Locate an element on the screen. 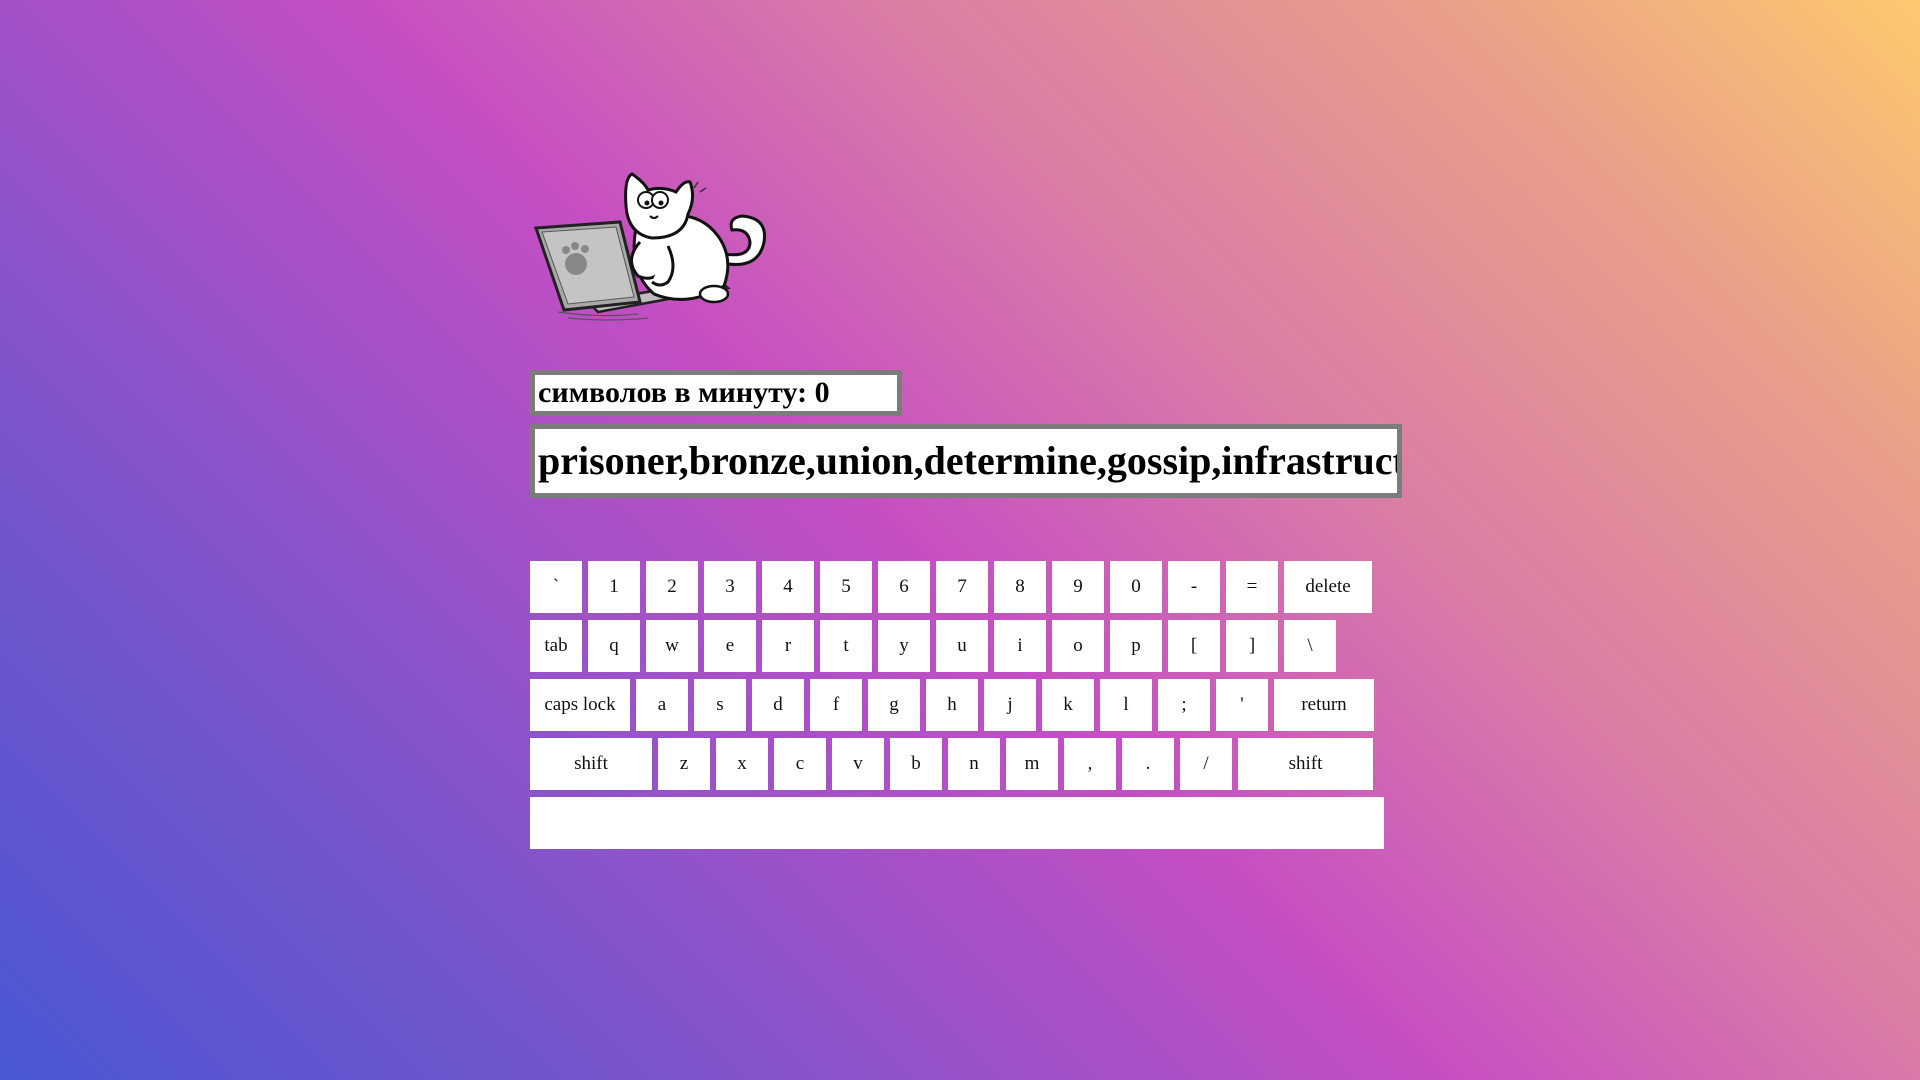 This screenshot has width=1920, height=1080. keyboard-row-1: ` 1 2 3 4 5 6 7 8 9 0 - = delete is located at coordinates (958, 587).